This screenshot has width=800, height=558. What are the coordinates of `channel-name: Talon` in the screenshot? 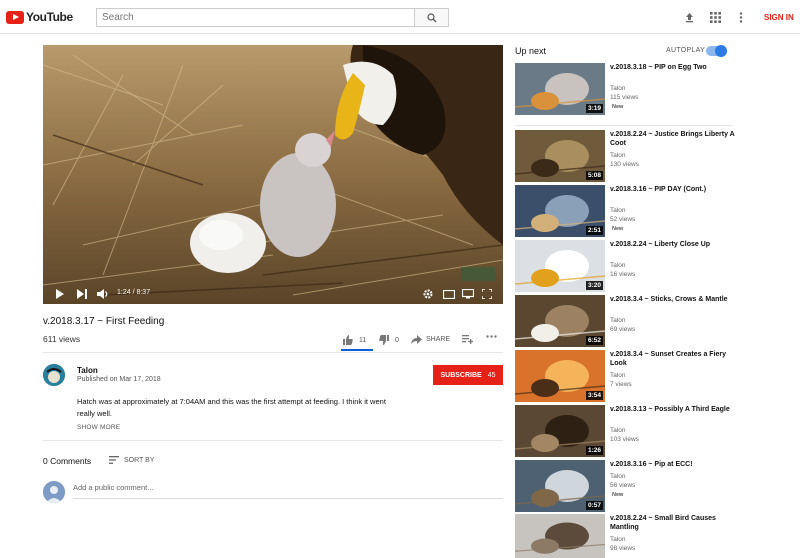 It's located at (87, 370).